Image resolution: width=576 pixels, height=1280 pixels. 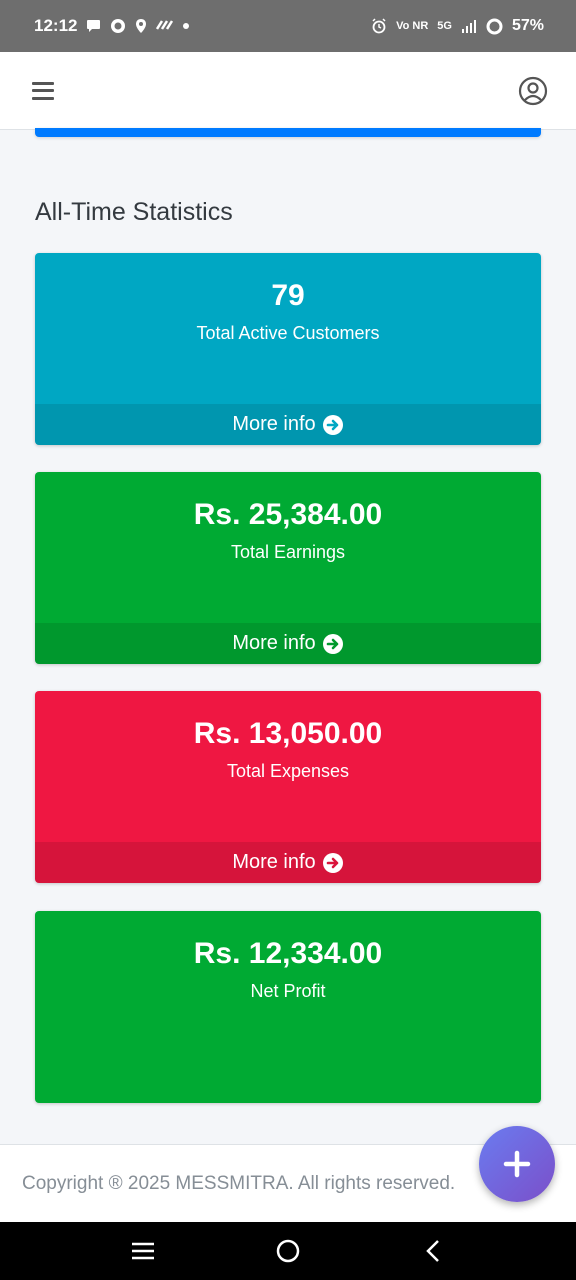 What do you see at coordinates (288, 349) in the screenshot?
I see `card-total-active-customers: 79 Total Active Customers More info` at bounding box center [288, 349].